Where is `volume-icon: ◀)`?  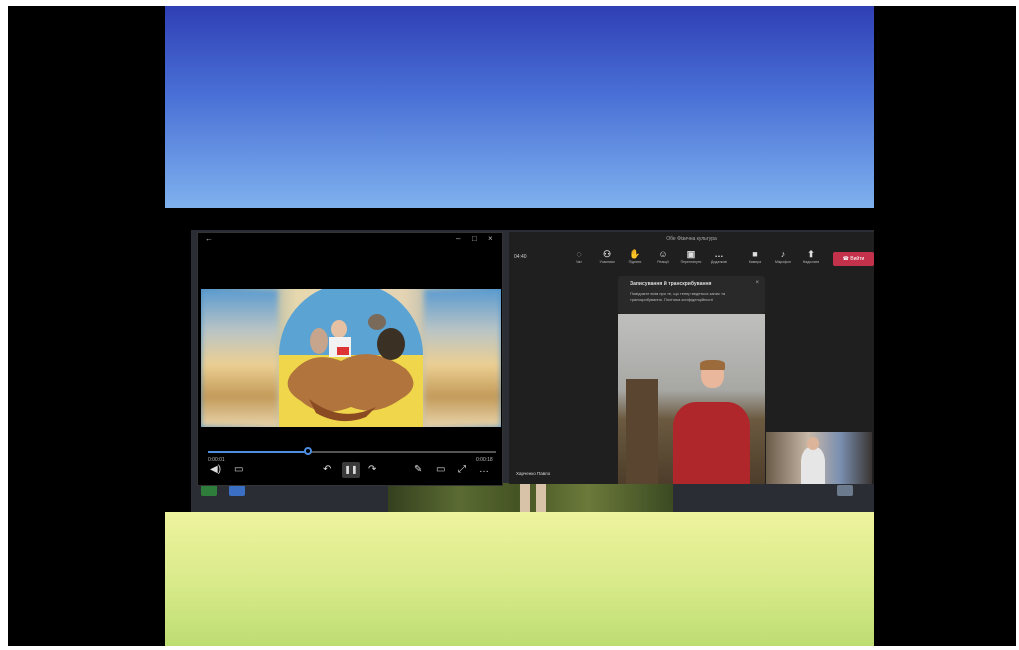 volume-icon: ◀) is located at coordinates (215, 469).